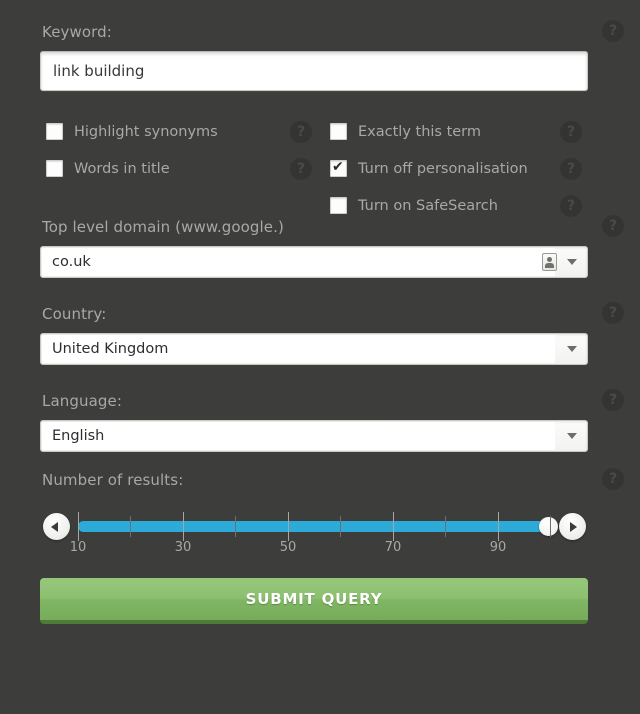 This screenshot has height=714, width=640. I want to click on options-column-left: Highlight synonyms ? Words in title ?, so click(184, 150).